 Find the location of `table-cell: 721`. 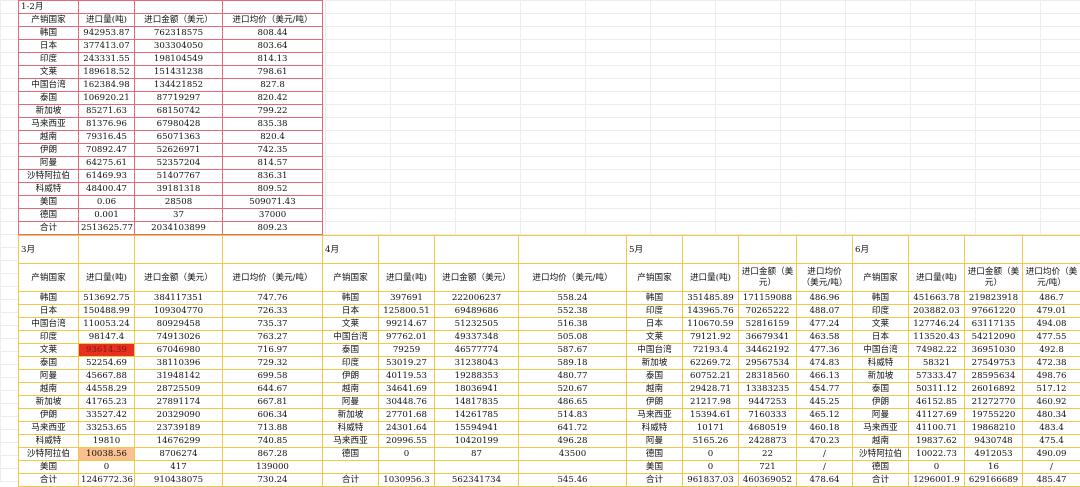

table-cell: 721 is located at coordinates (768, 467).